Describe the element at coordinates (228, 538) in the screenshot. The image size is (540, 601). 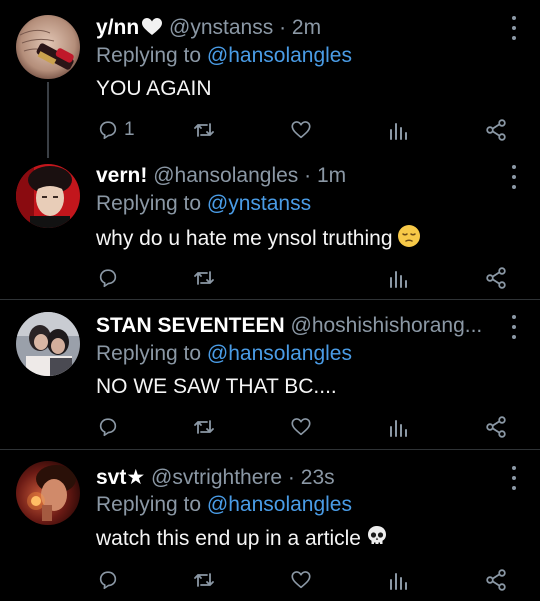
I see `tweet-text: watch this end up in a article` at that location.